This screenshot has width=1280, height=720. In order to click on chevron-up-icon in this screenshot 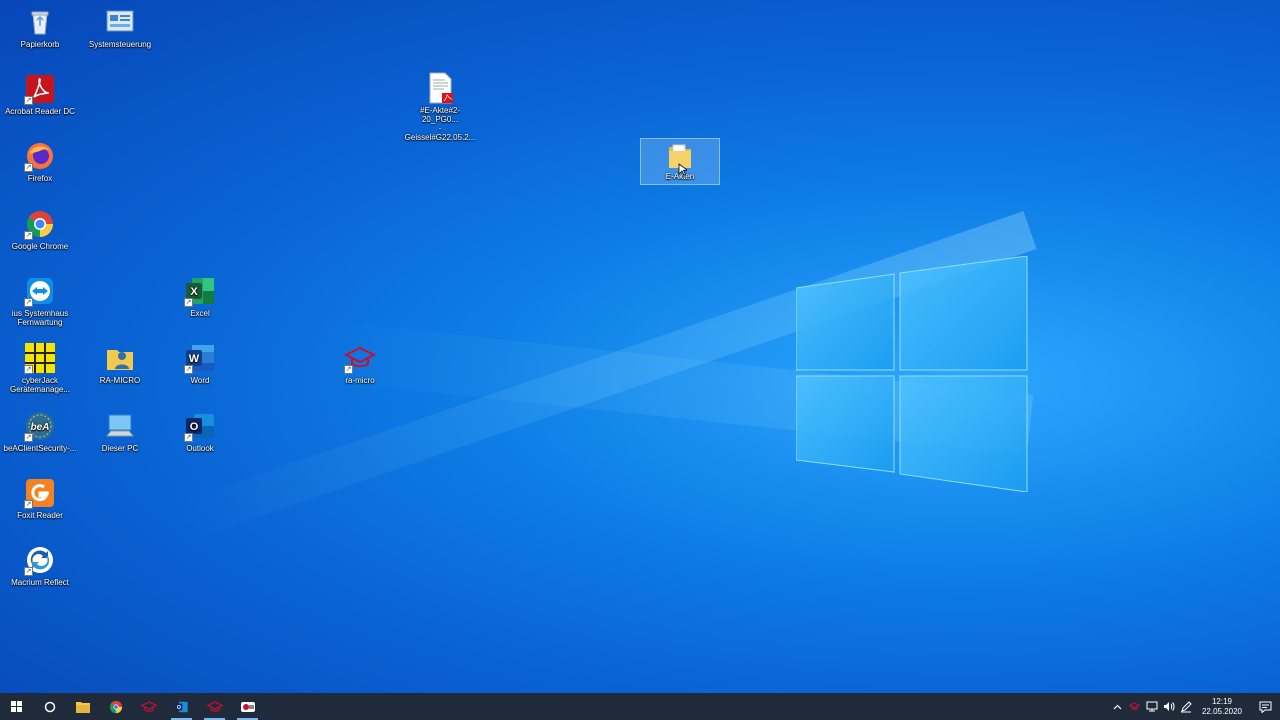, I will do `click(1117, 706)`.